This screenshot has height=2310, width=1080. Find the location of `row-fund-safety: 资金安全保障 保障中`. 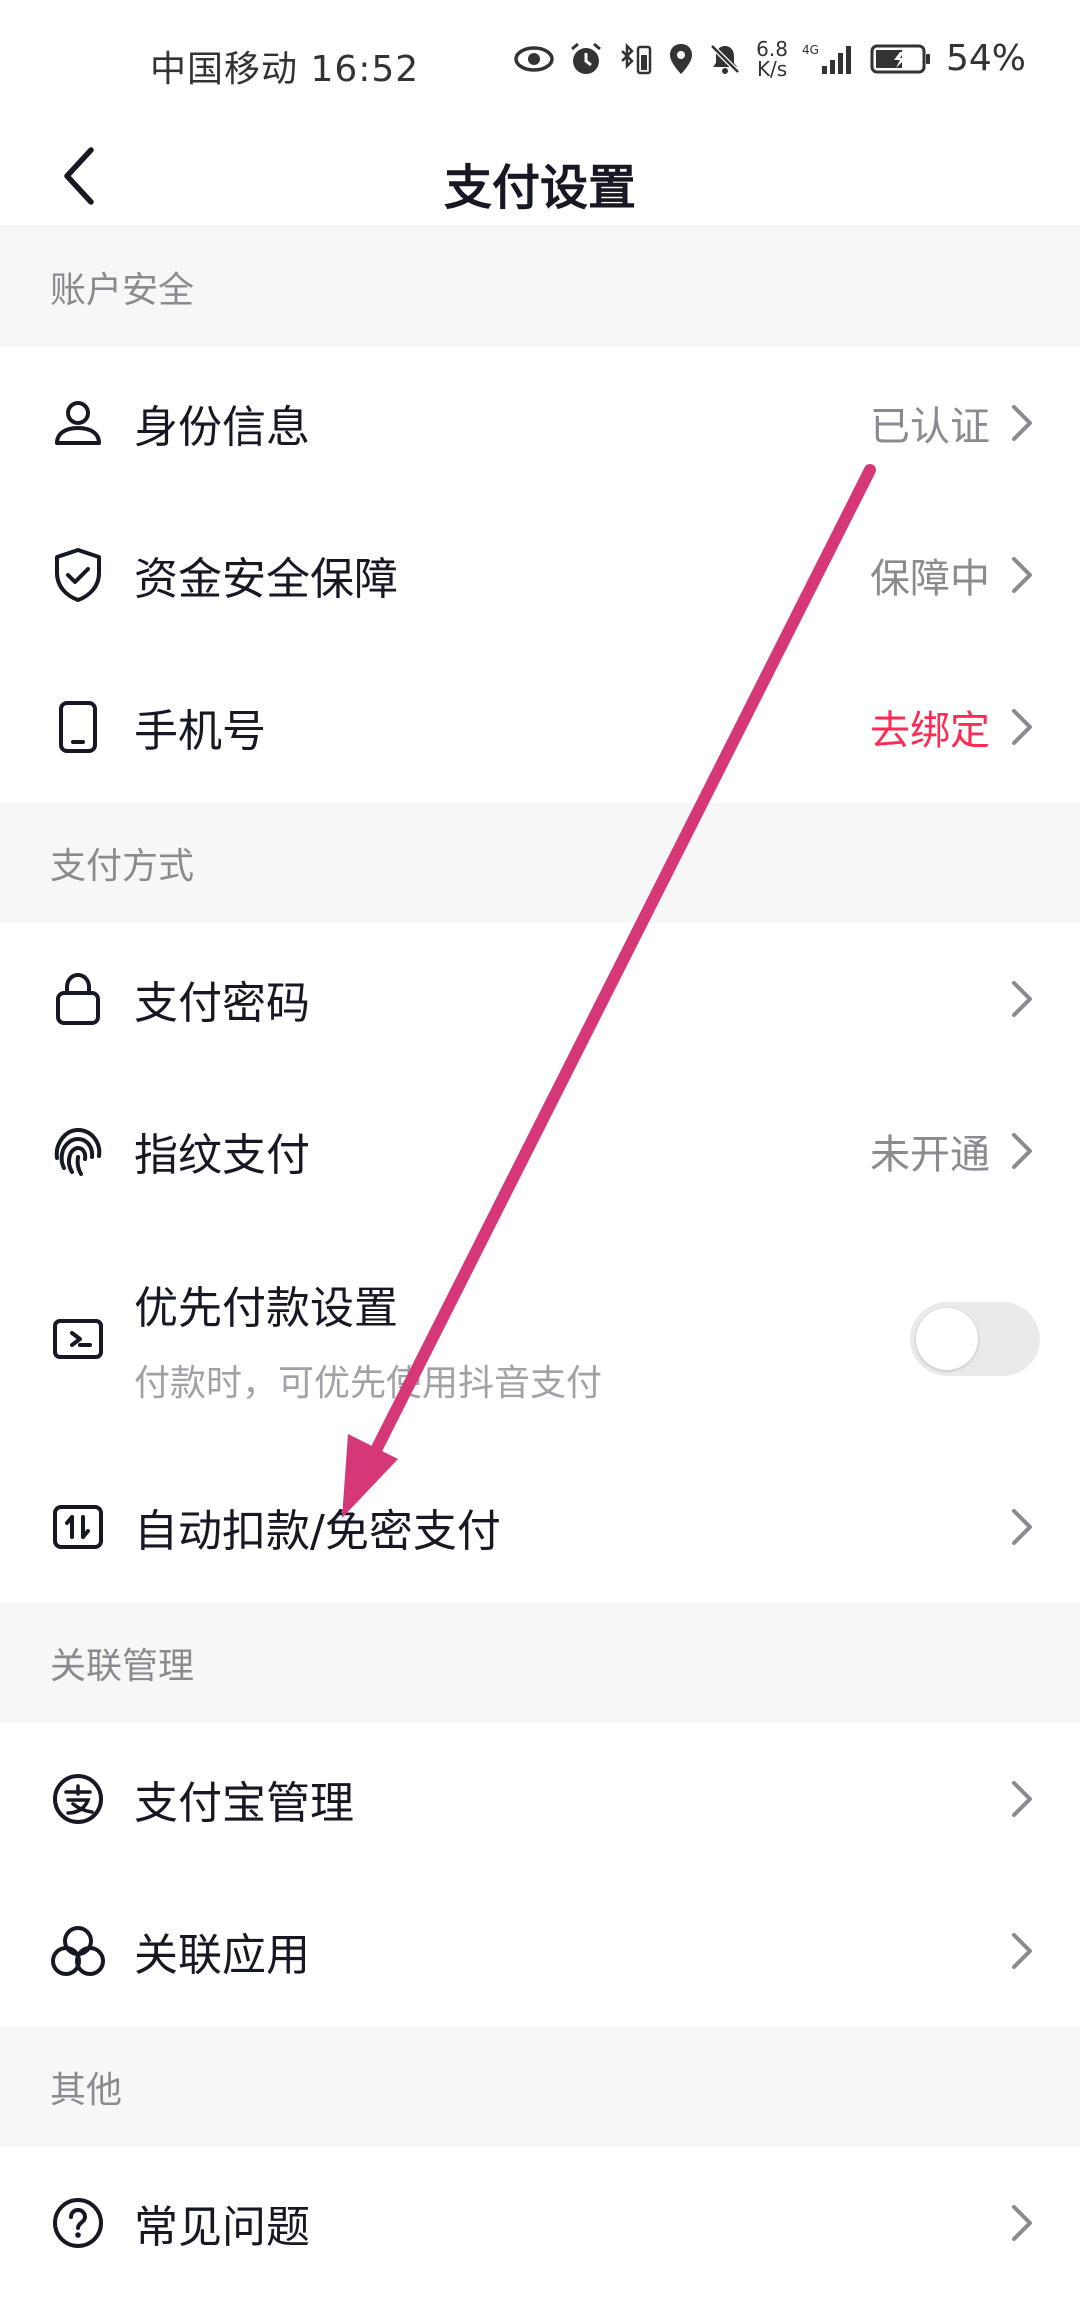

row-fund-safety: 资金安全保障 保障中 is located at coordinates (540, 575).